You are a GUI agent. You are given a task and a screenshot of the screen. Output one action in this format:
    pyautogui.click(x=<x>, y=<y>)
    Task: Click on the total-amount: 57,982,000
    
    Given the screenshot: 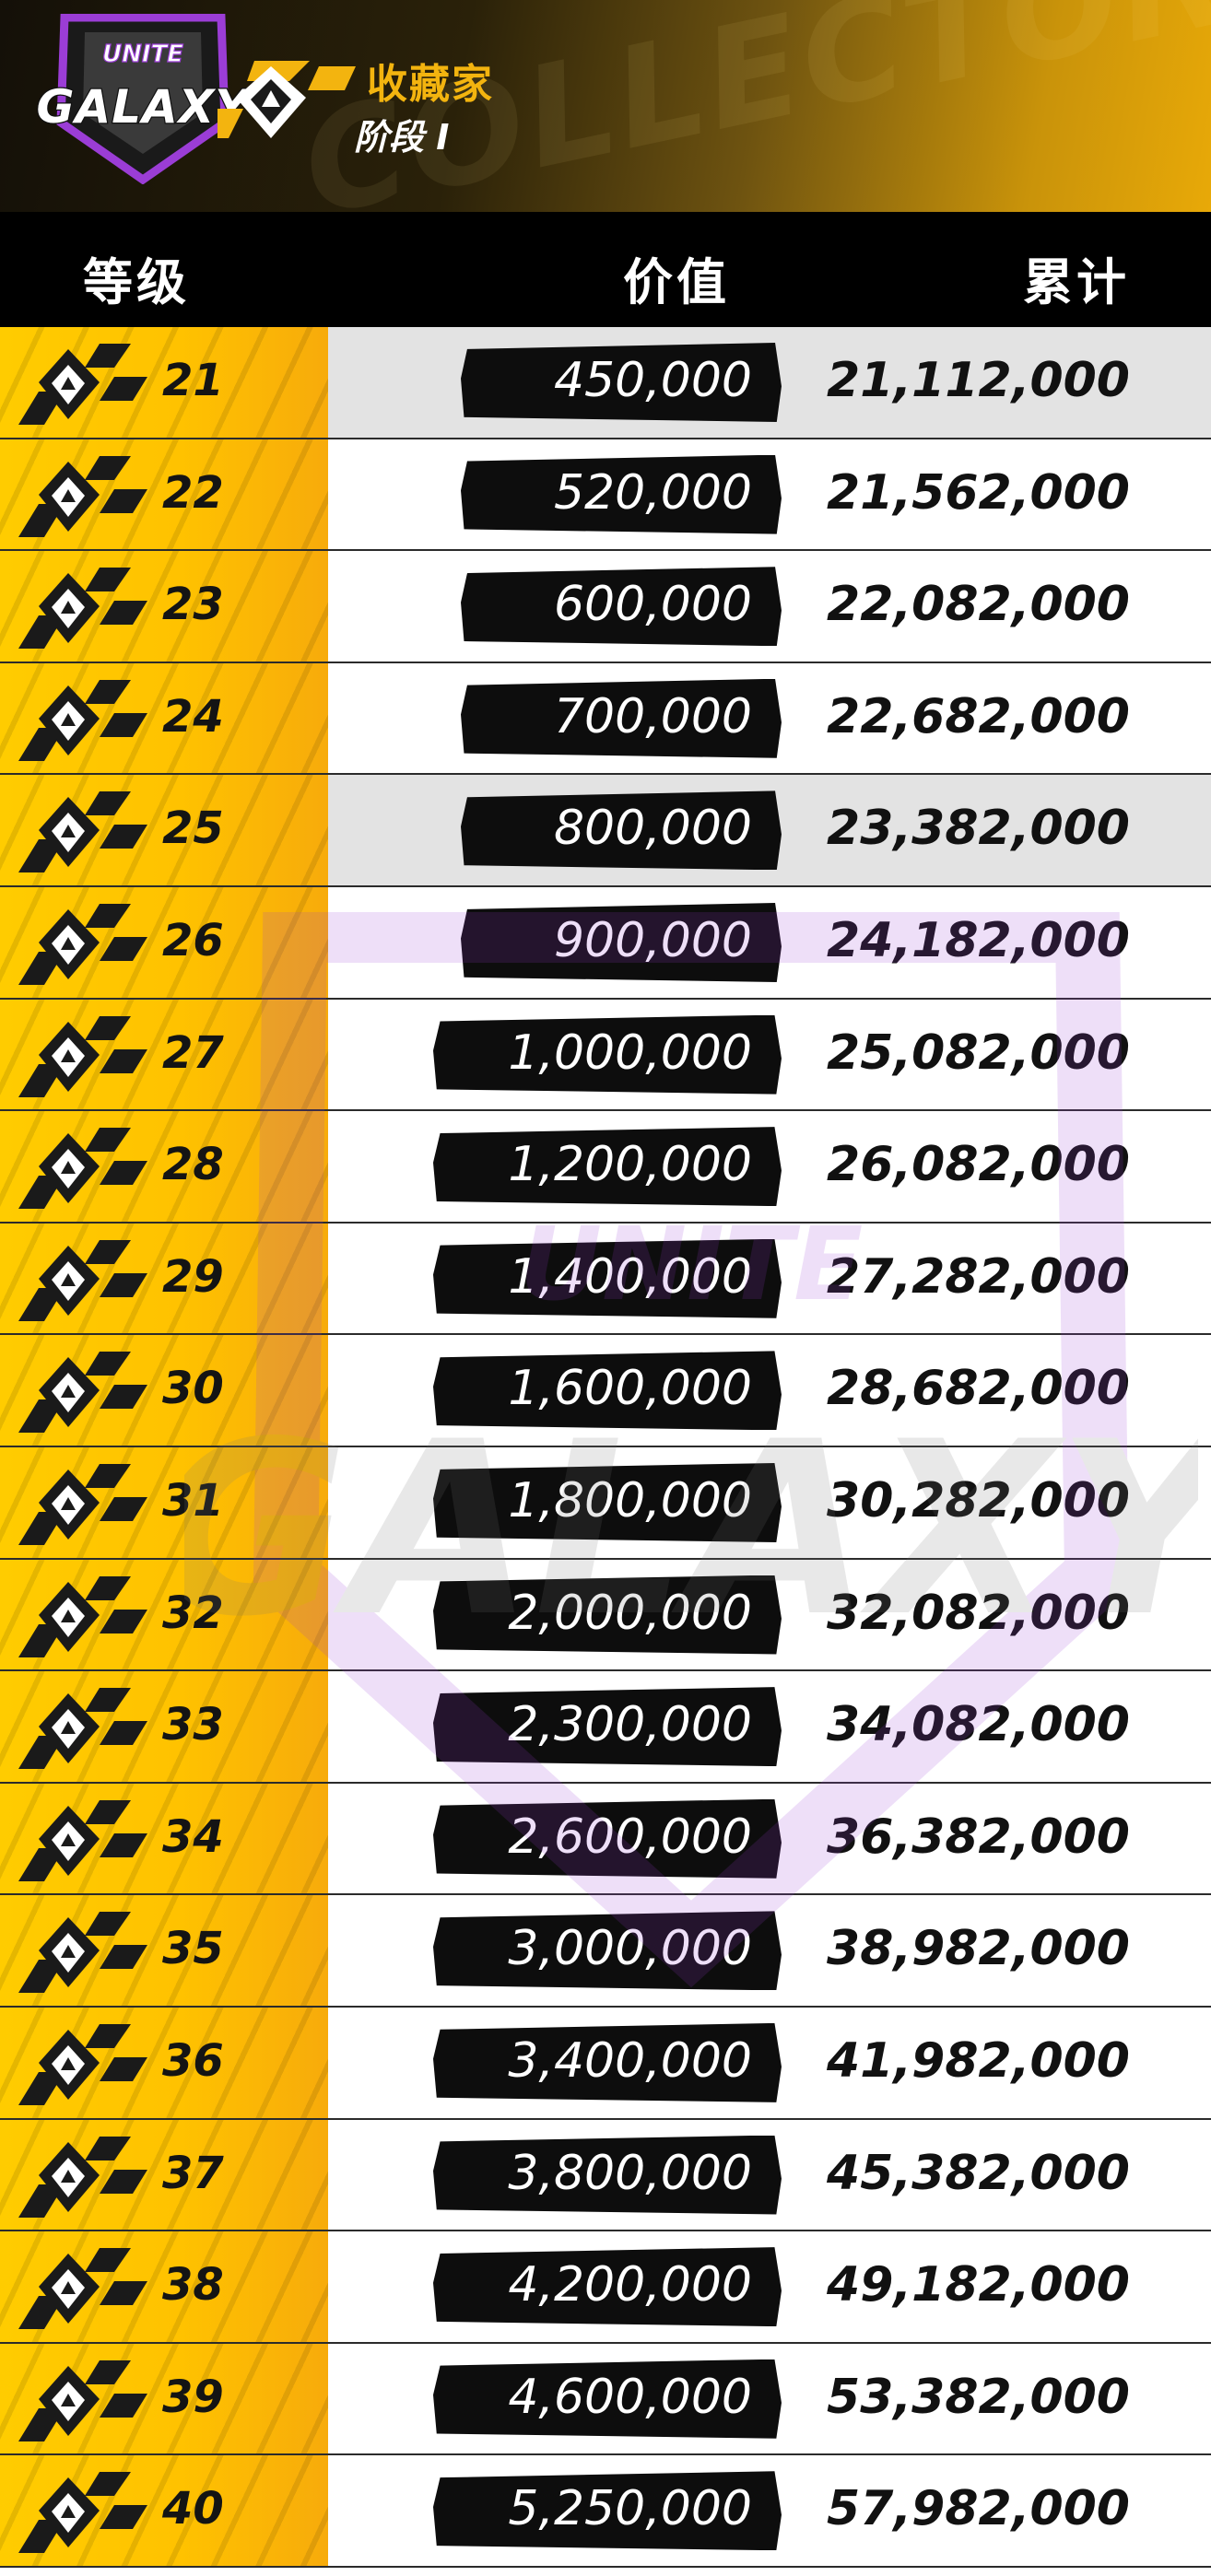 What is the action you would take?
    pyautogui.click(x=979, y=2509)
    